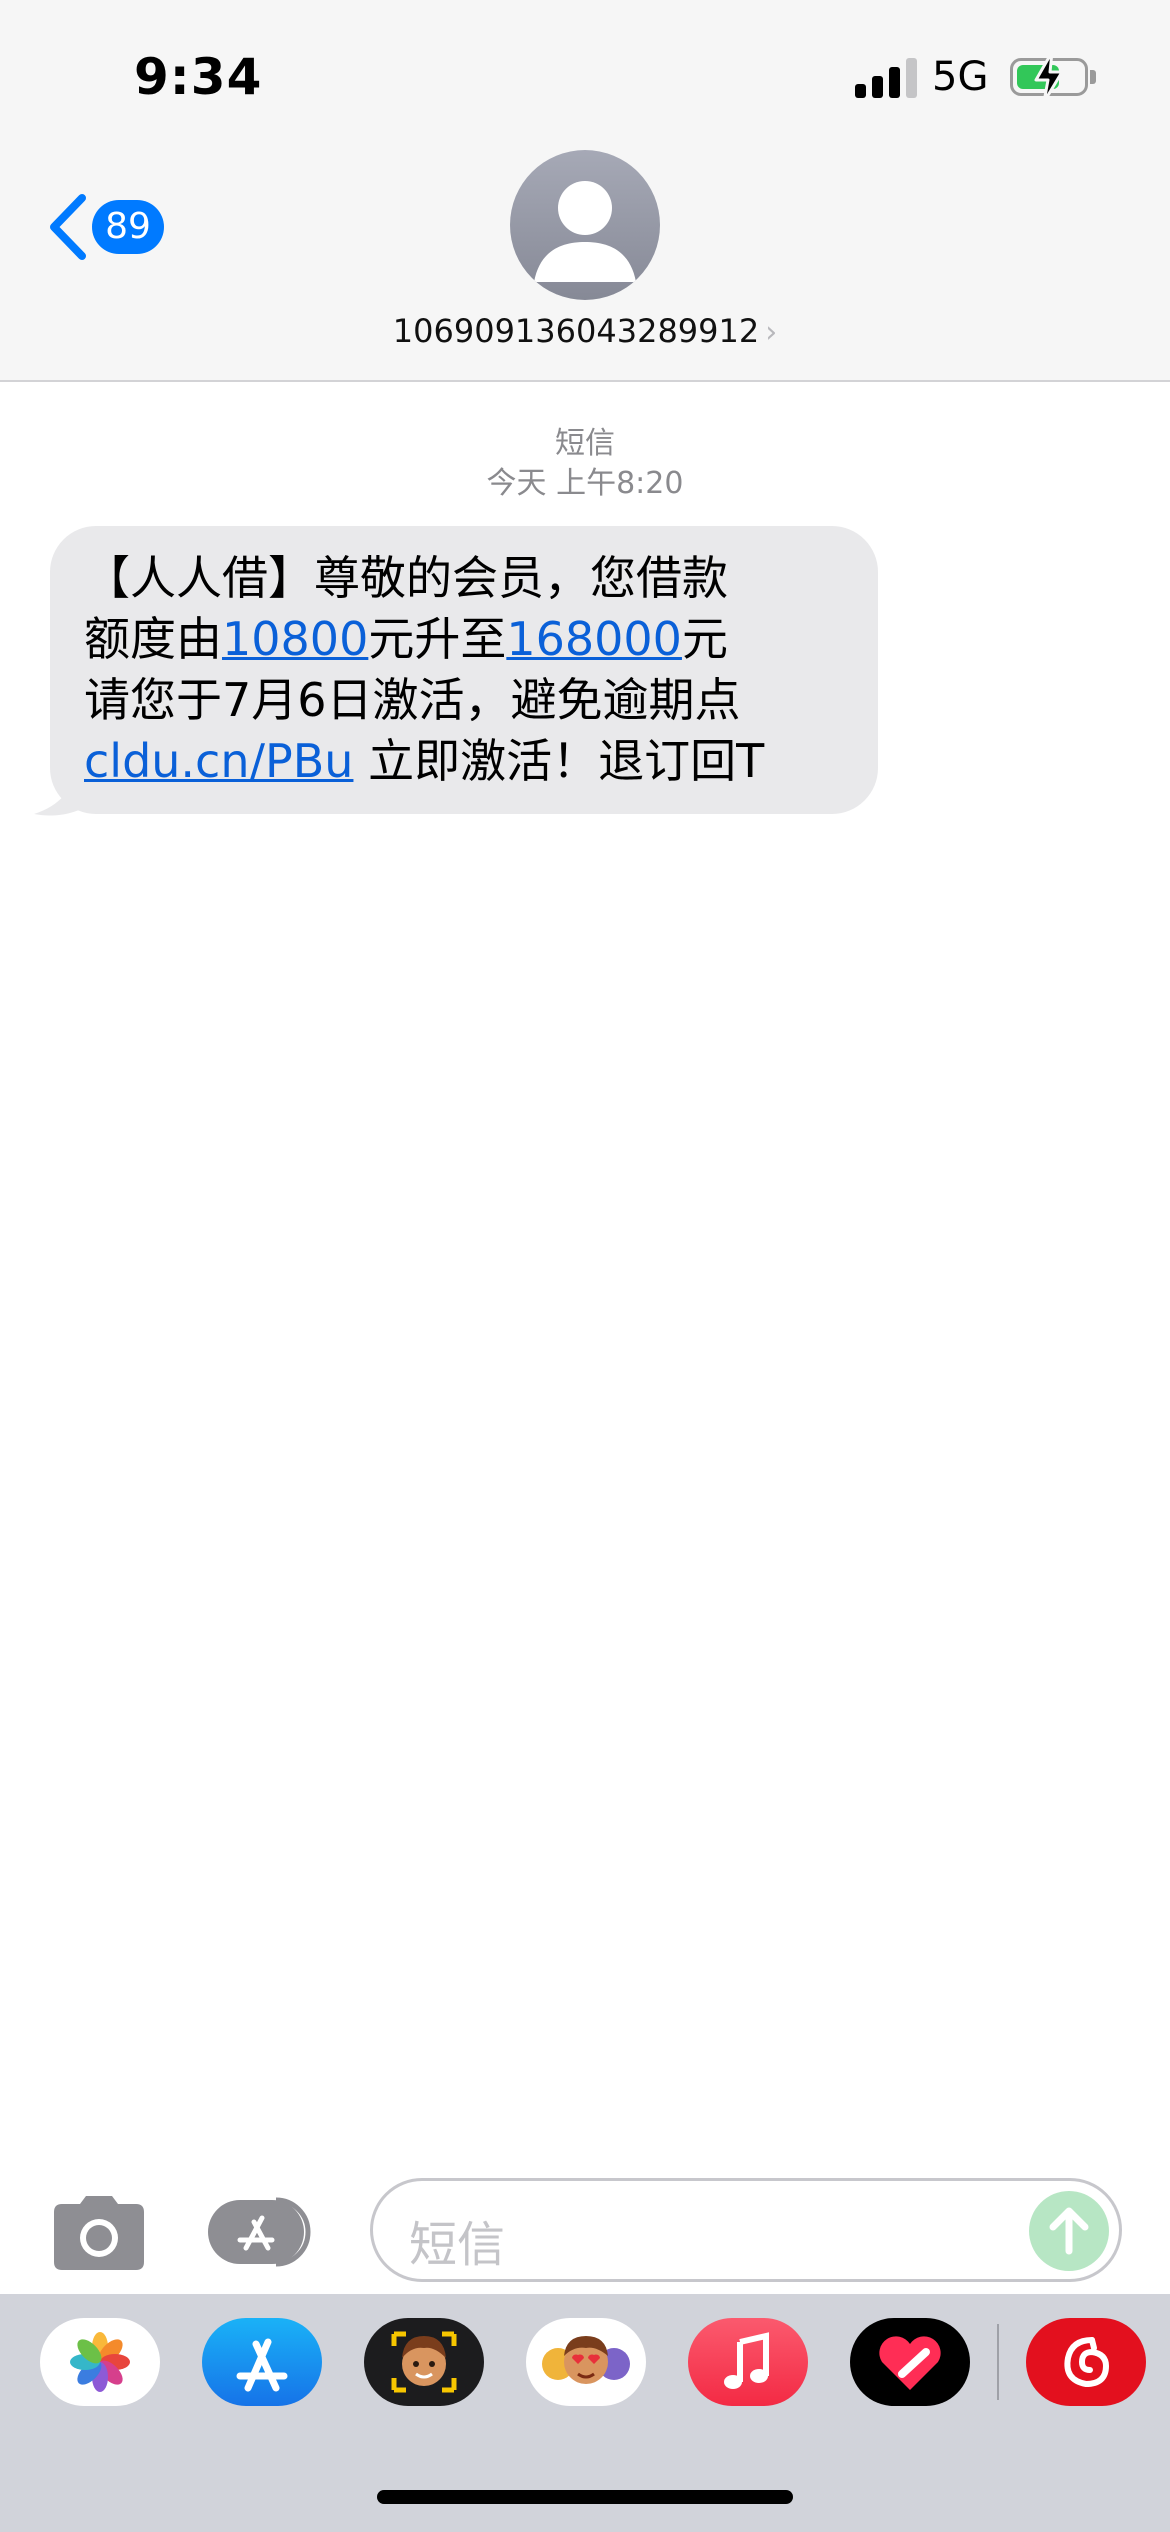 This screenshot has height=2532, width=1170. Describe the element at coordinates (198, 77) in the screenshot. I see `status-time: 9:34` at that location.